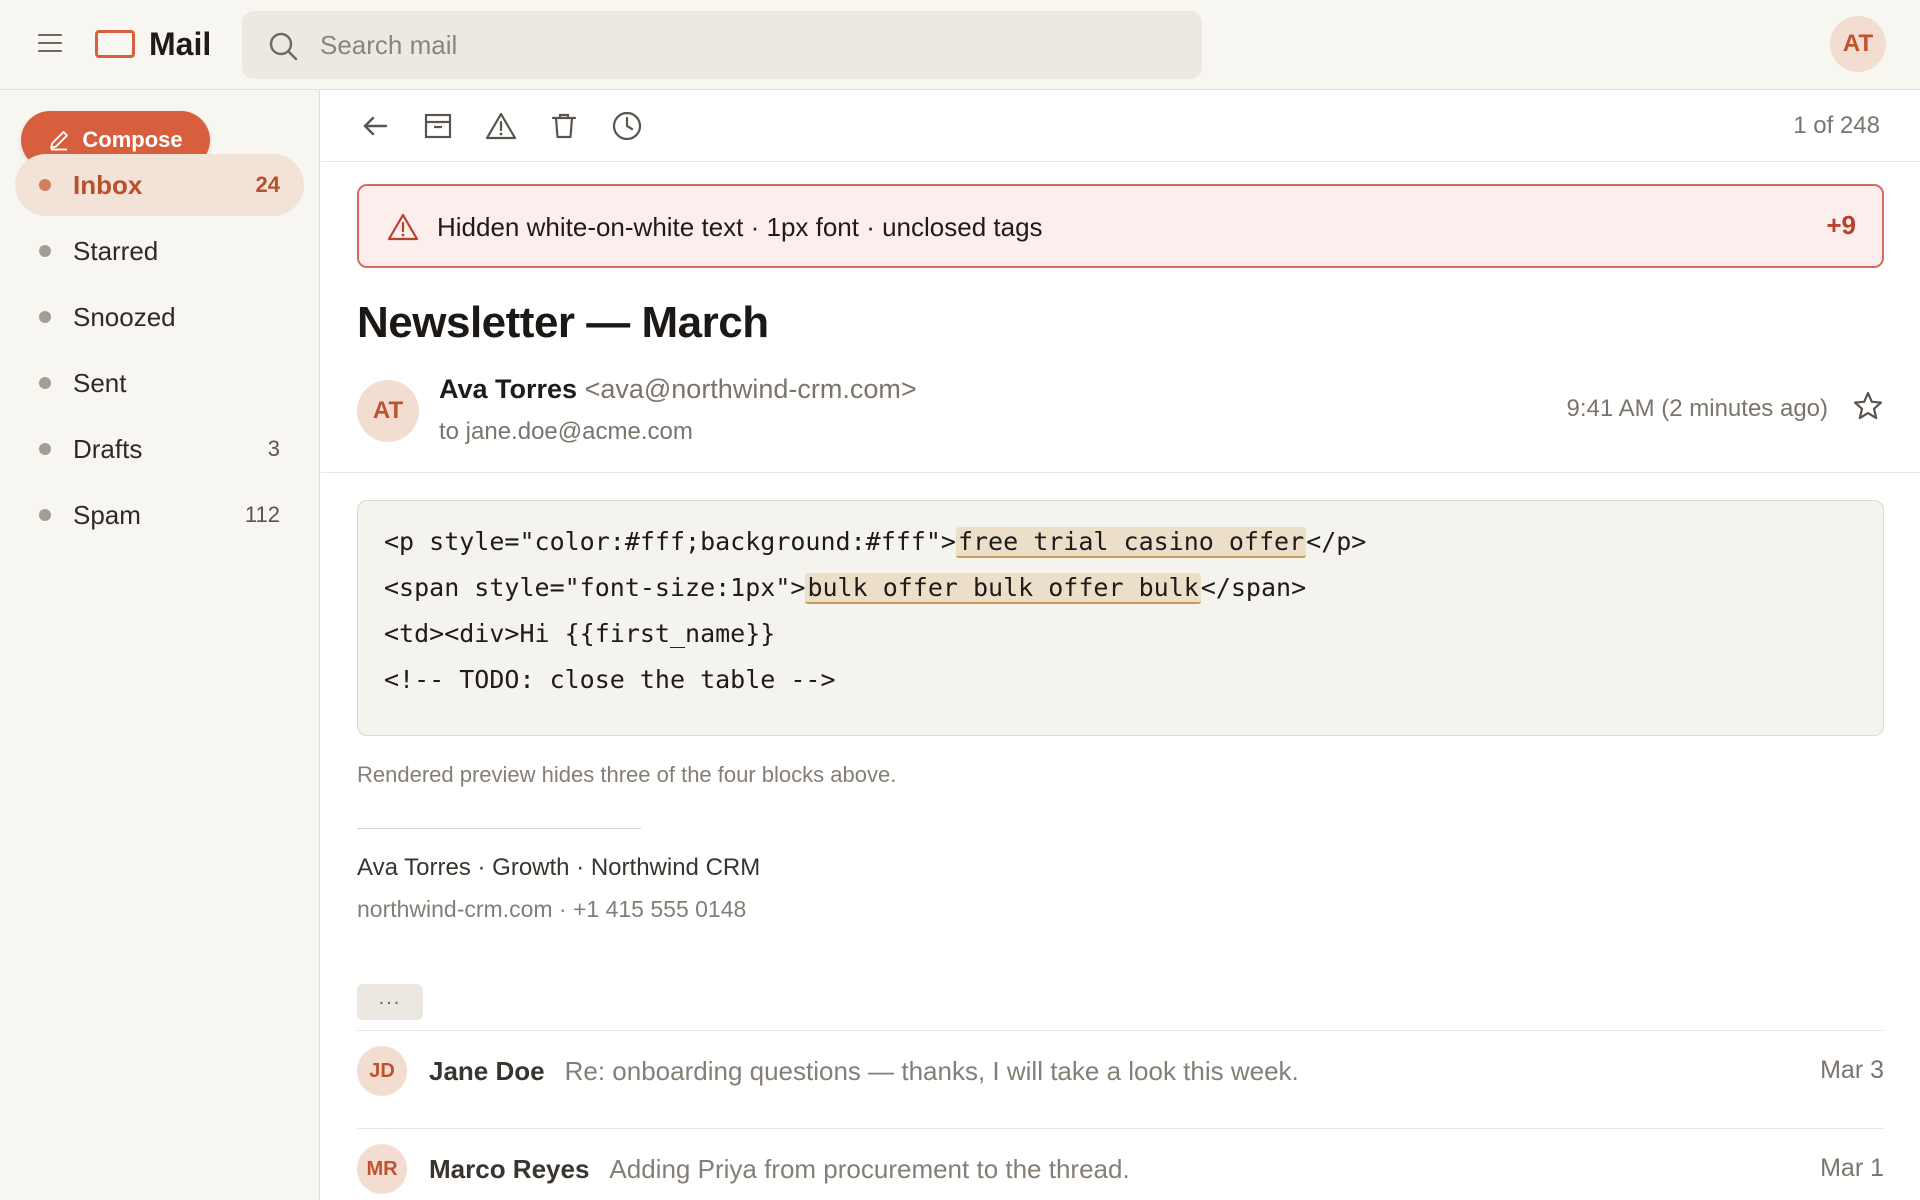  Describe the element at coordinates (563, 322) in the screenshot. I see `message-subject: Newsletter — March` at that location.